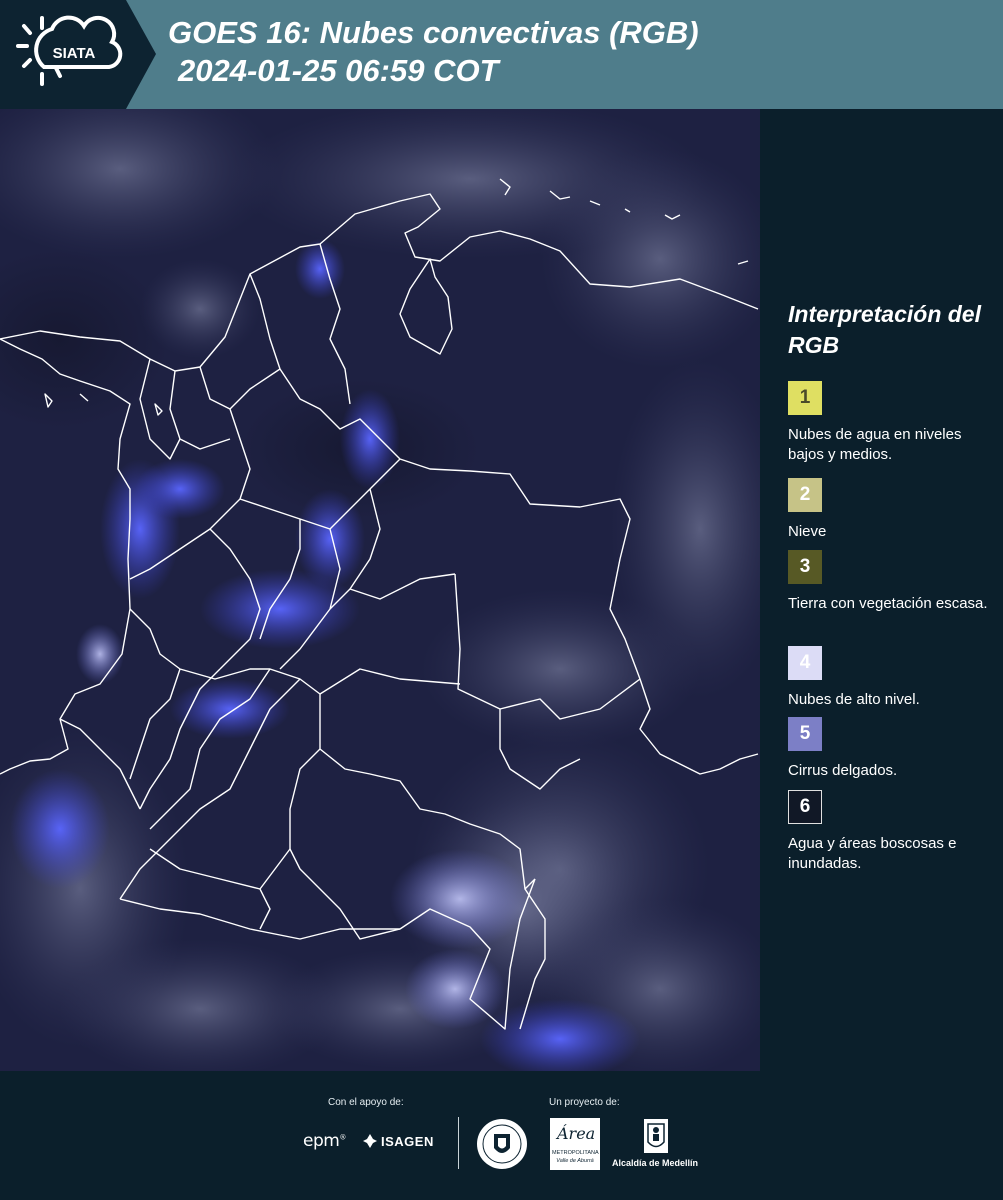 Image resolution: width=1003 pixels, height=1200 pixels. I want to click on isagen-logo: ISAGEN, so click(398, 1141).